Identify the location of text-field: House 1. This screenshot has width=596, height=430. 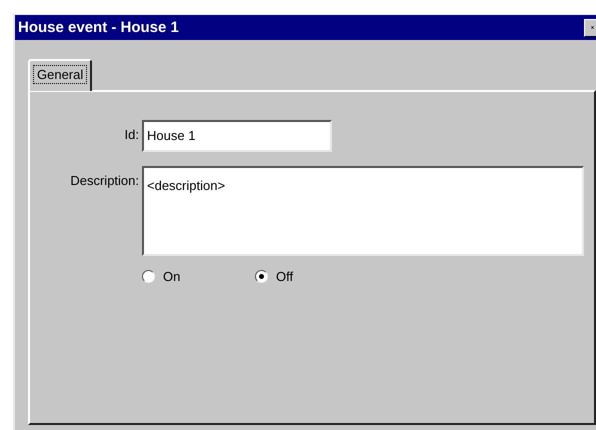
(237, 136).